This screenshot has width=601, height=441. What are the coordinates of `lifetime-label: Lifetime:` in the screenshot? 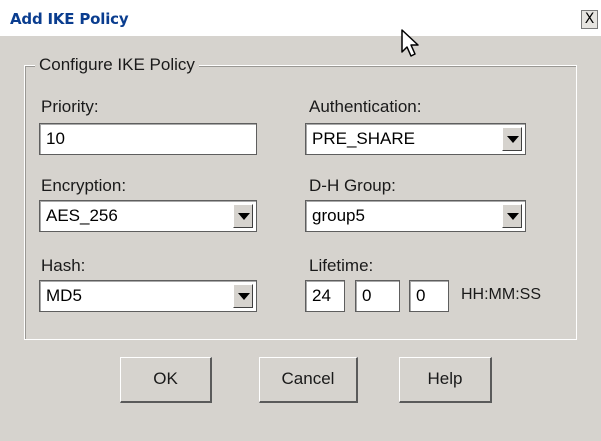 It's located at (341, 265).